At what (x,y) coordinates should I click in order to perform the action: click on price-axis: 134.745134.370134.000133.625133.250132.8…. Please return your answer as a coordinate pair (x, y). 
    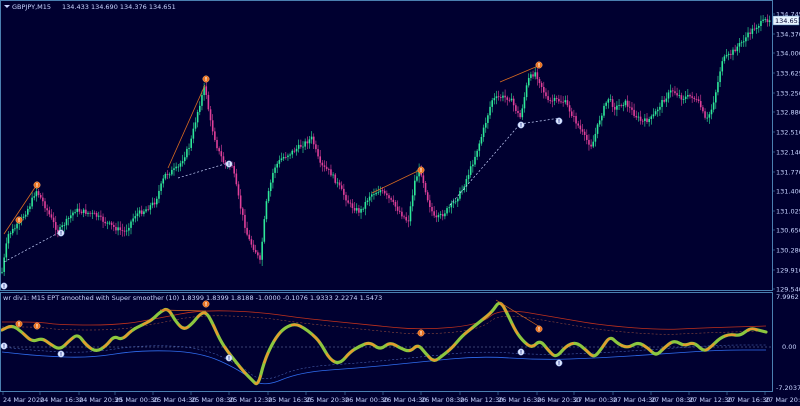
    Looking at the image, I should click on (786, 151).